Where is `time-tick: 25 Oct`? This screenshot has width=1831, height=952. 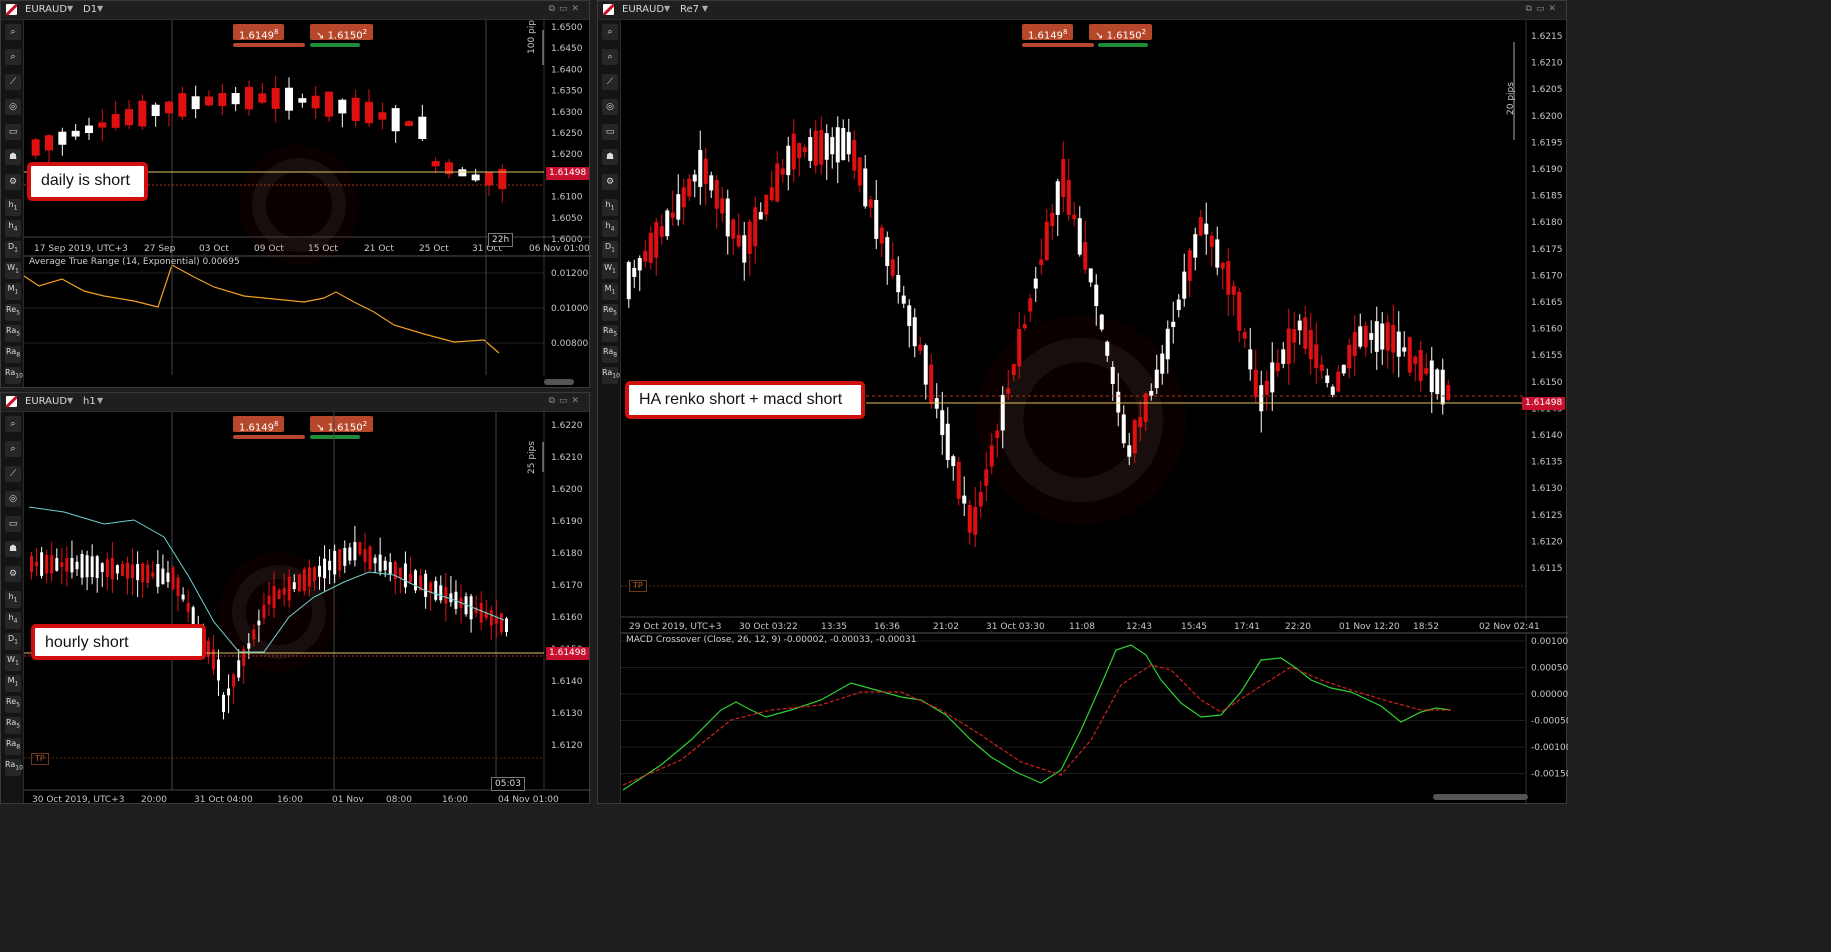 time-tick: 25 Oct is located at coordinates (434, 249).